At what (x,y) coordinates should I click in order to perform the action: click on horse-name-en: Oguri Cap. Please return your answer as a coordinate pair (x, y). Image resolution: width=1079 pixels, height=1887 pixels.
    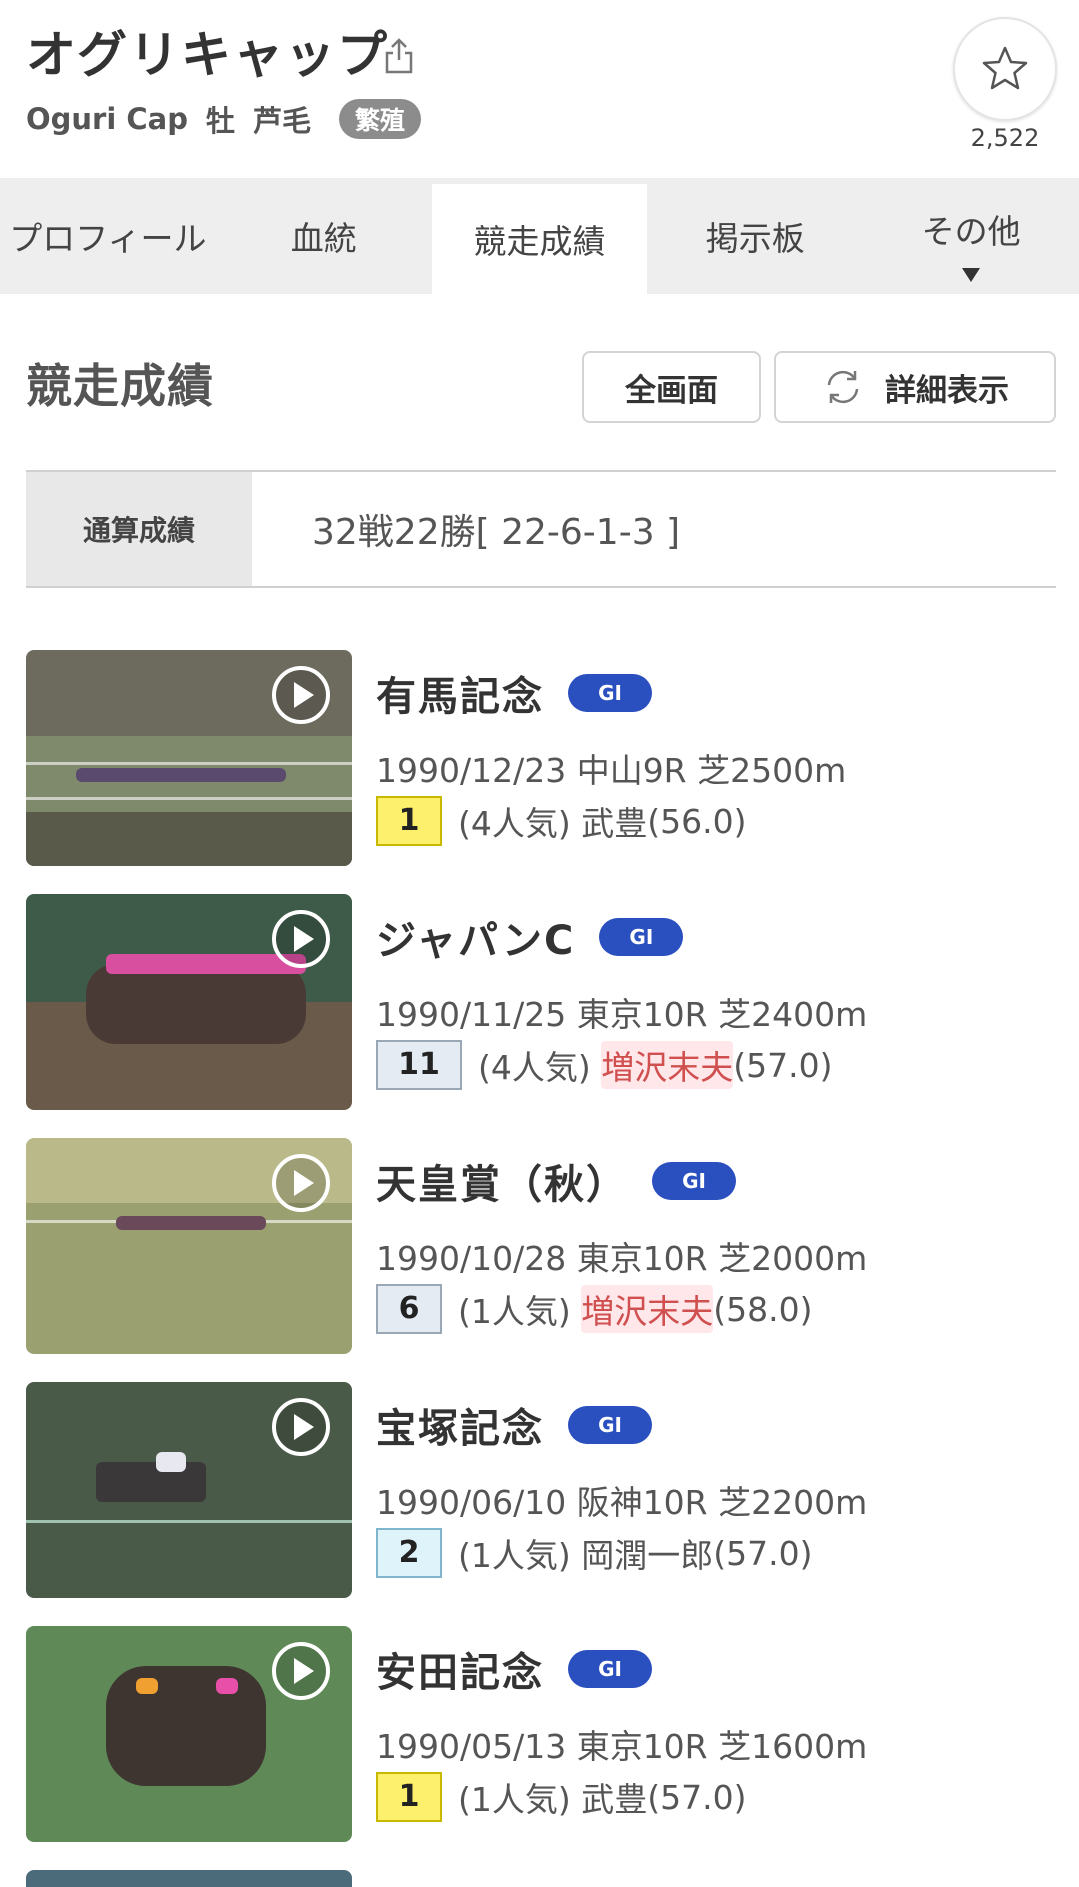
    Looking at the image, I should click on (107, 119).